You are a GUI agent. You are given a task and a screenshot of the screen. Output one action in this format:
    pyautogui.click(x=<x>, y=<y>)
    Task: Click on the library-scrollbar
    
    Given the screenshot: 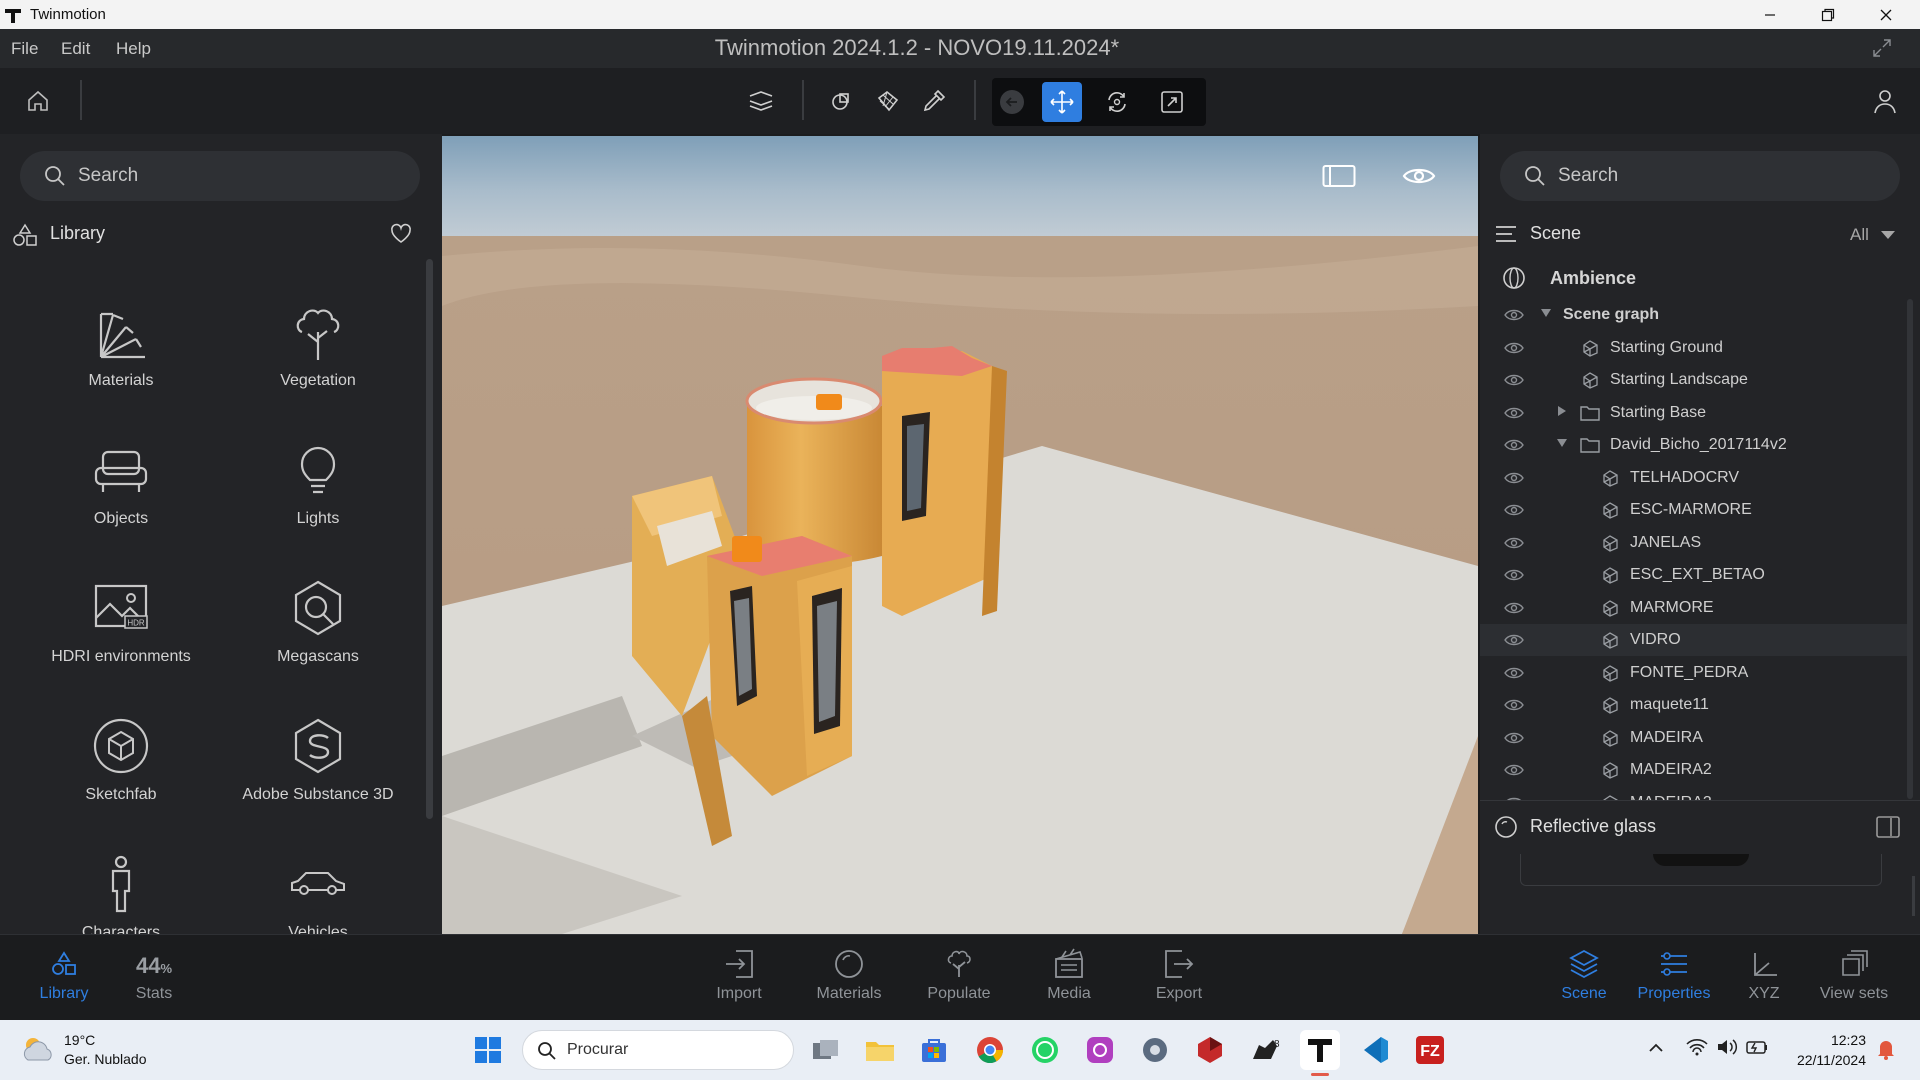 What is the action you would take?
    pyautogui.click(x=429, y=539)
    